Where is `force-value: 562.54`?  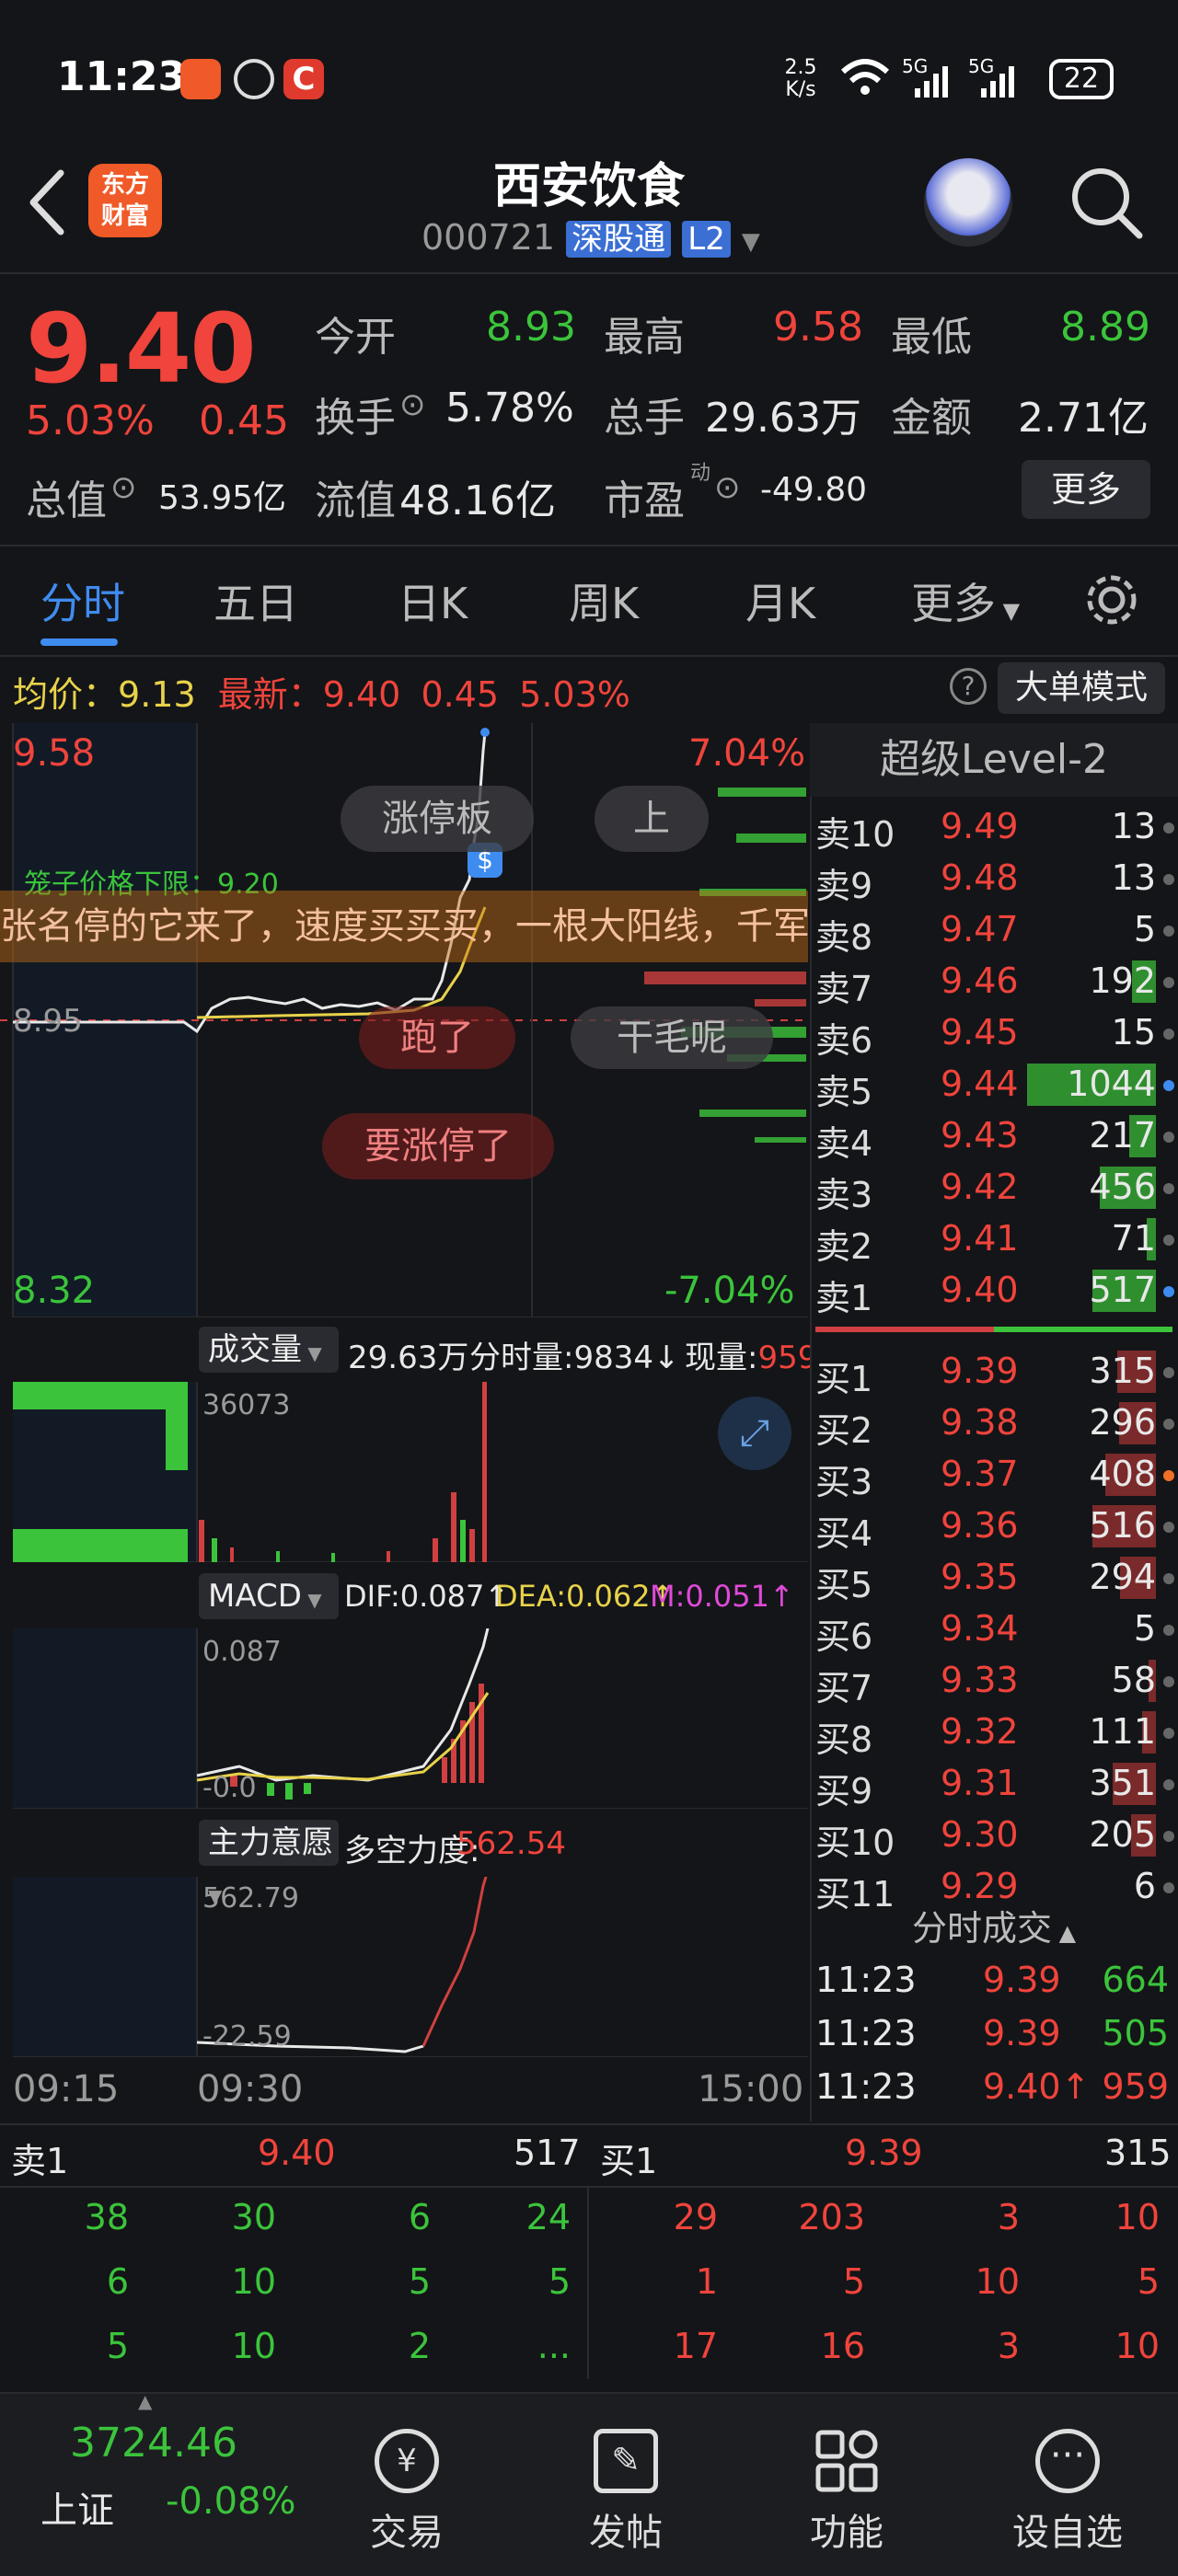
force-value: 562.54 is located at coordinates (511, 1843).